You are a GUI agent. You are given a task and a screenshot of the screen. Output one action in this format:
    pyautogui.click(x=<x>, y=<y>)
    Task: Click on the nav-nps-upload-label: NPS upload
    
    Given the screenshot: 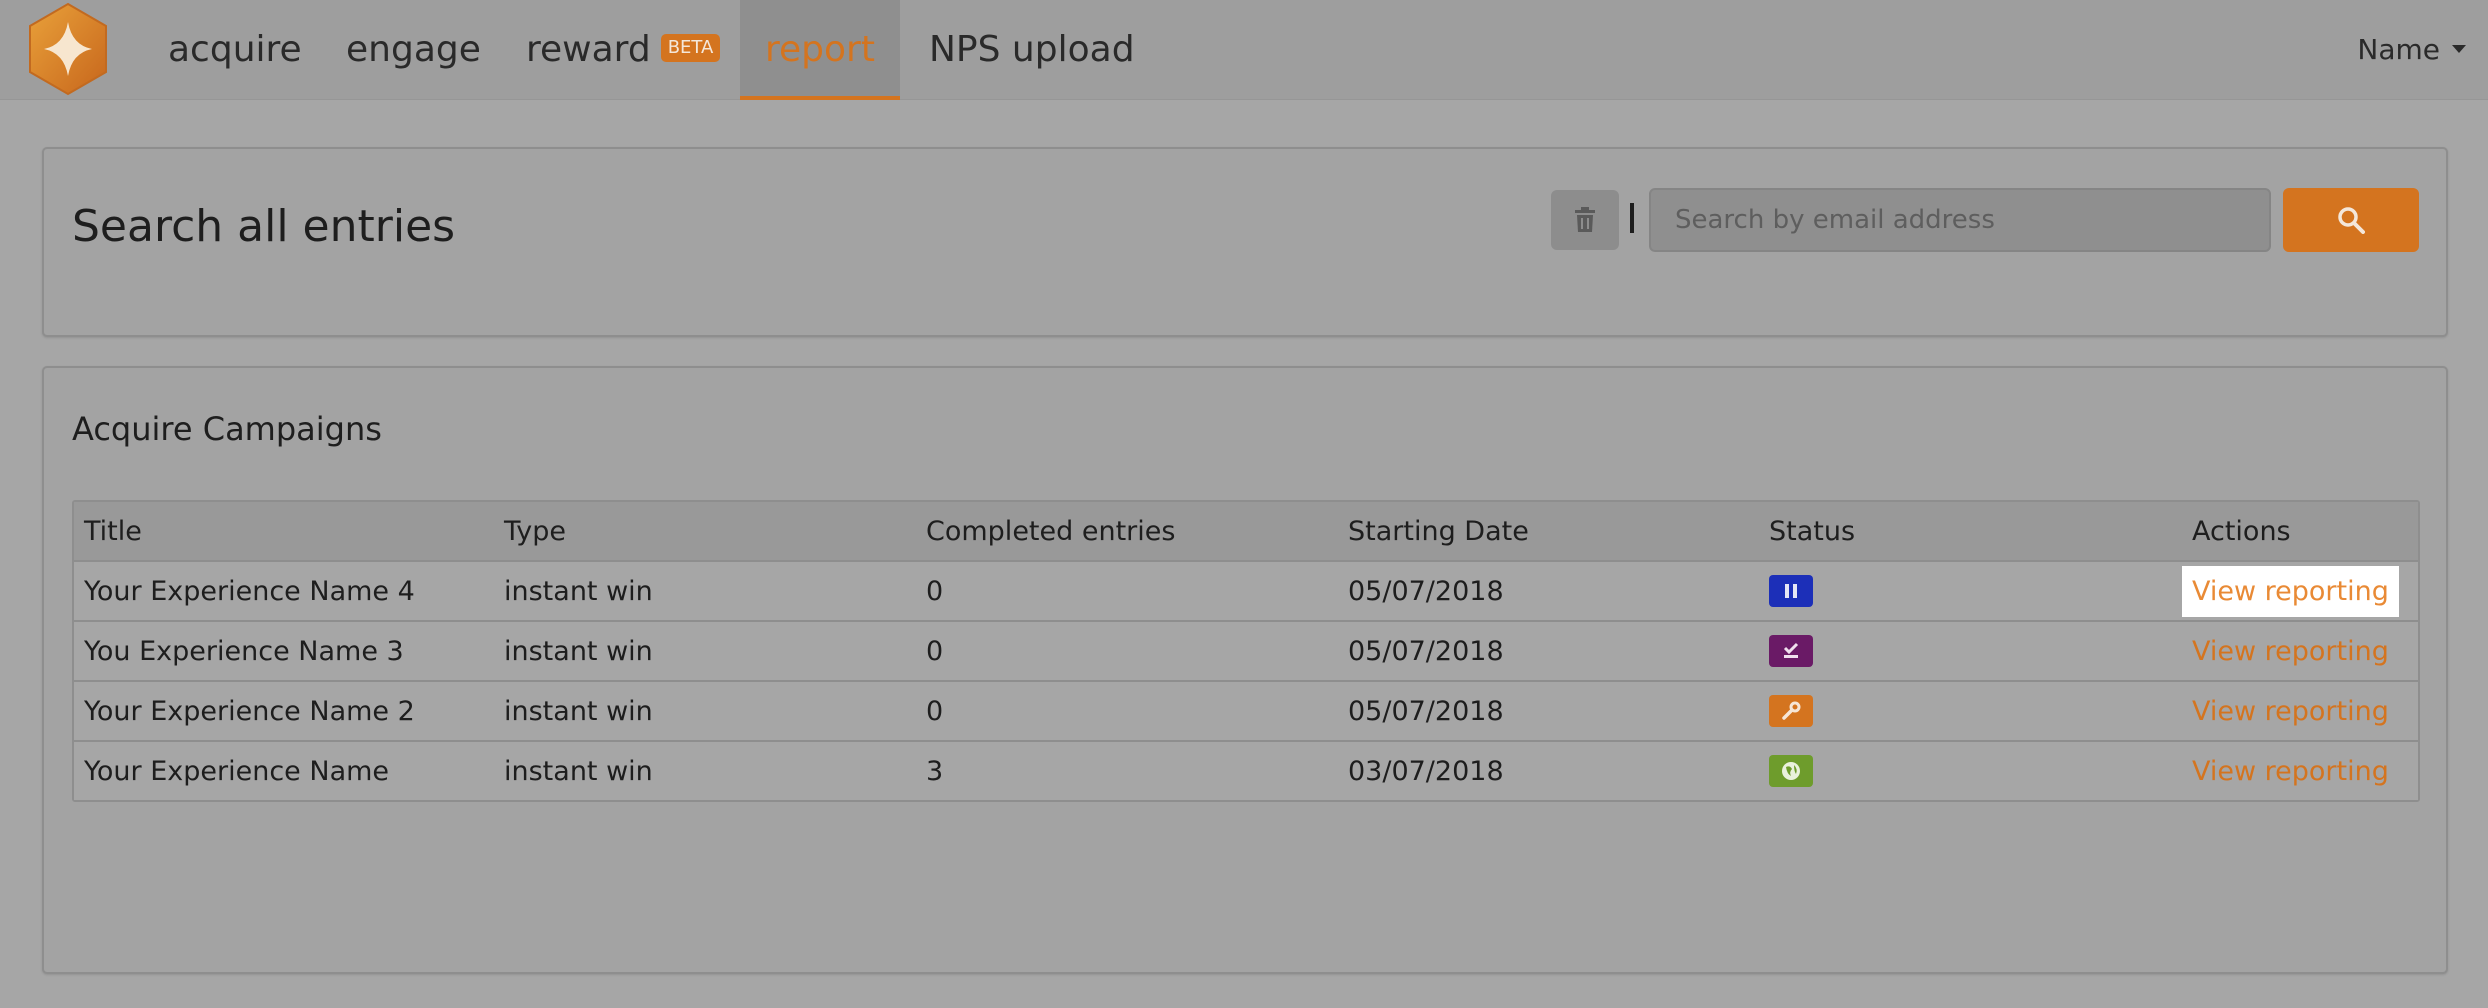 What is the action you would take?
    pyautogui.click(x=1032, y=49)
    